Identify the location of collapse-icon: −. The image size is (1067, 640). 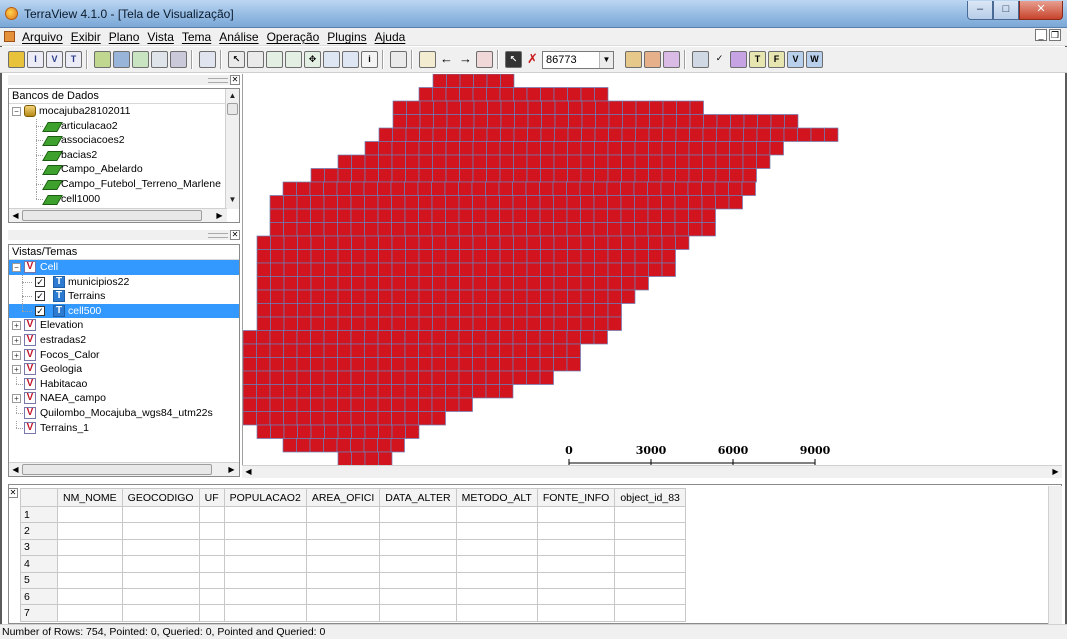
(16, 111).